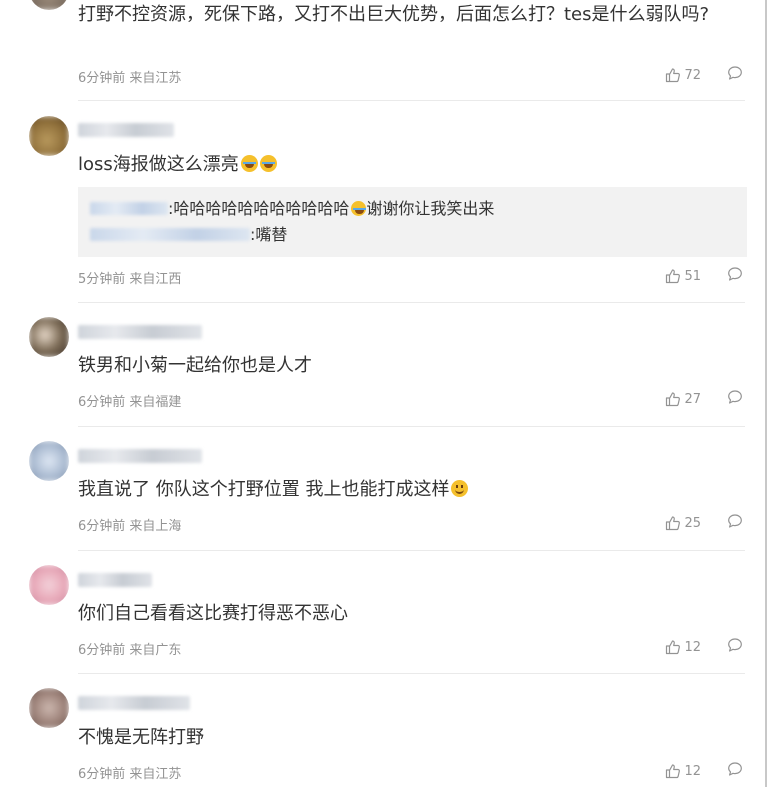  Describe the element at coordinates (418, 235) in the screenshot. I see `reply-item: :嘴替` at that location.